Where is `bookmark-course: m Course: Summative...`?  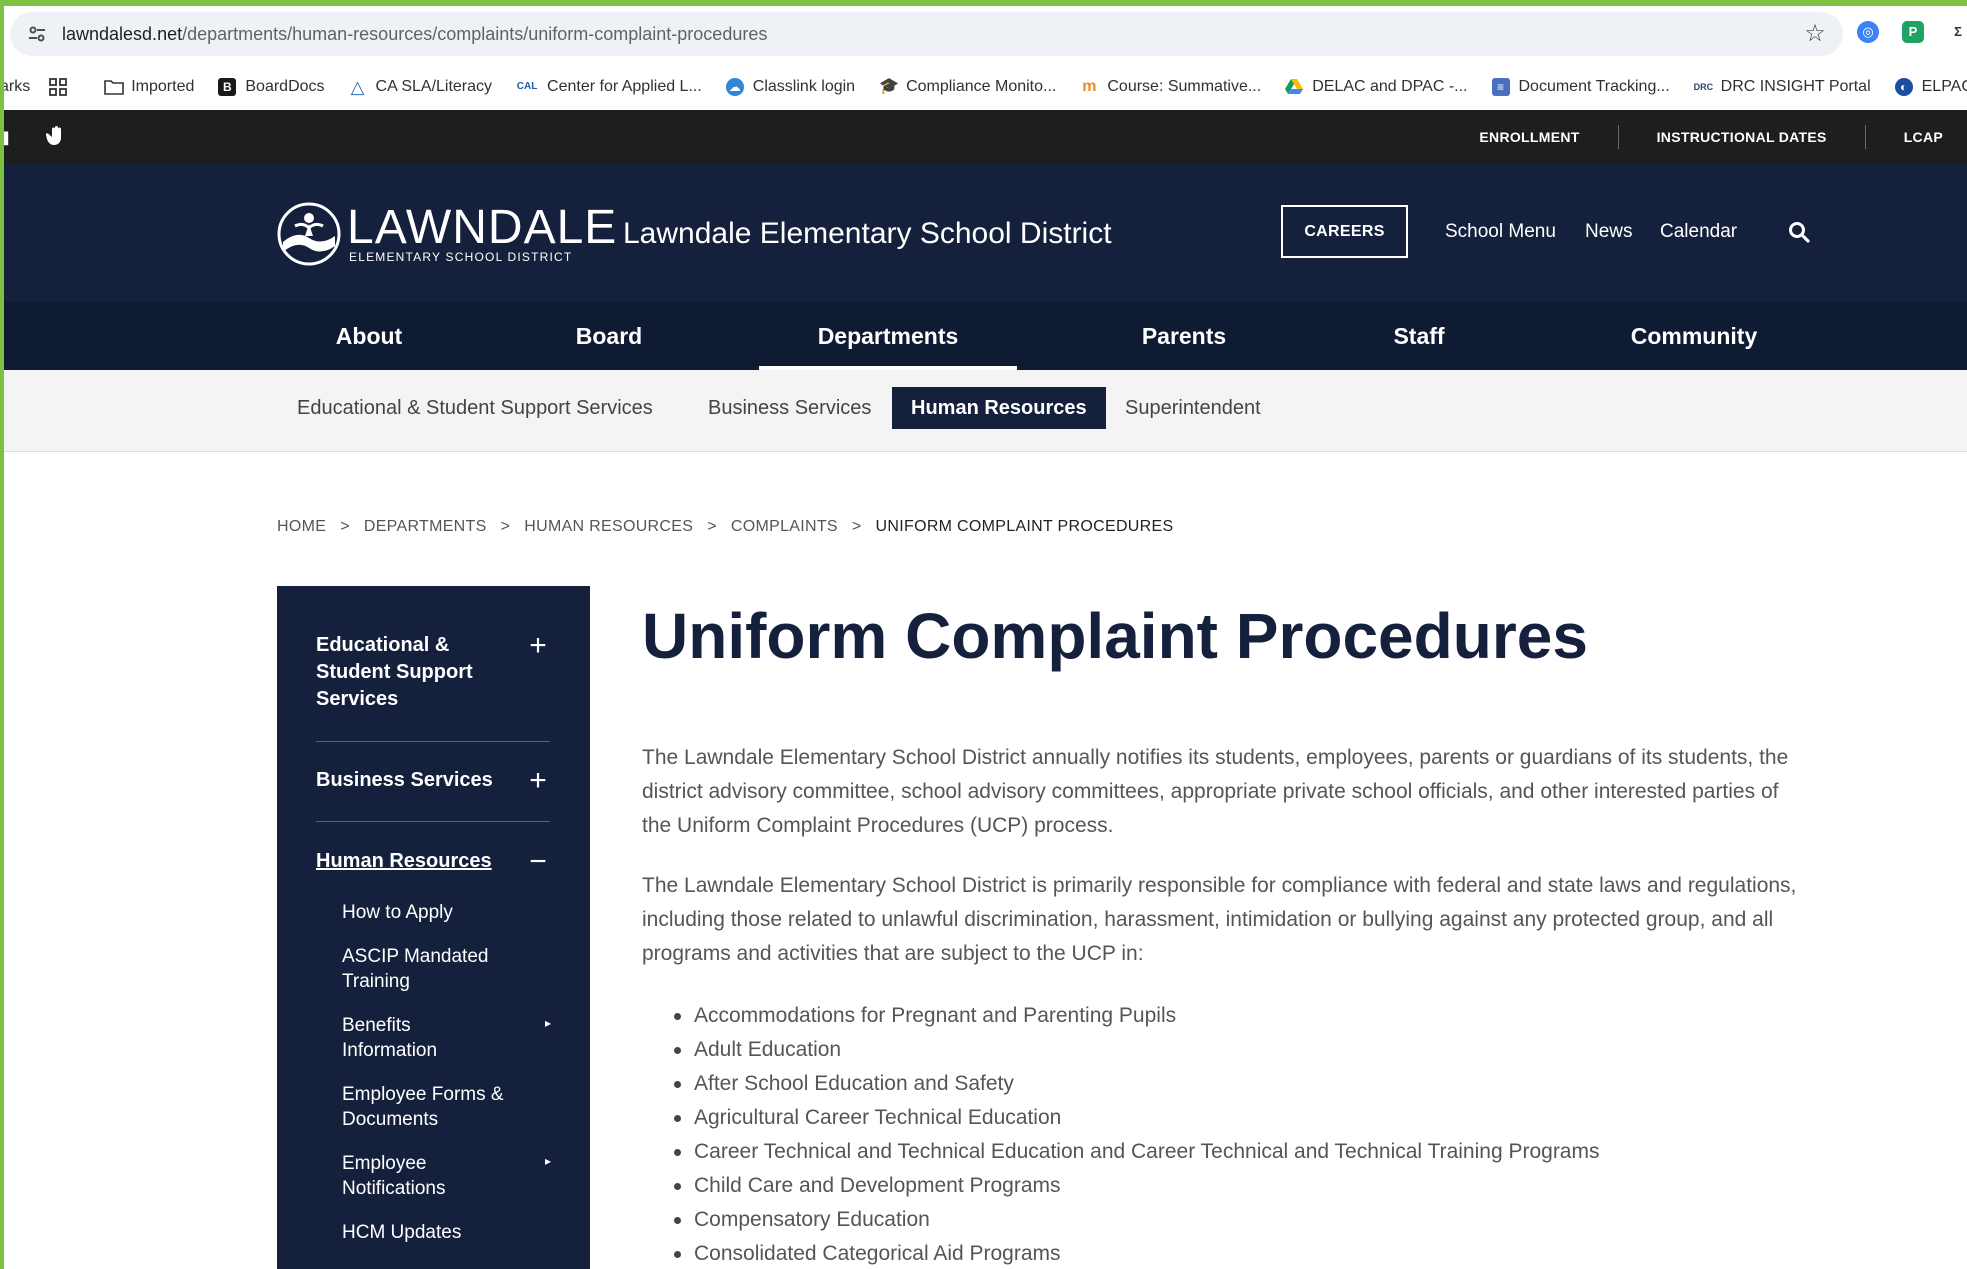 bookmark-course: m Course: Summative... is located at coordinates (1170, 87).